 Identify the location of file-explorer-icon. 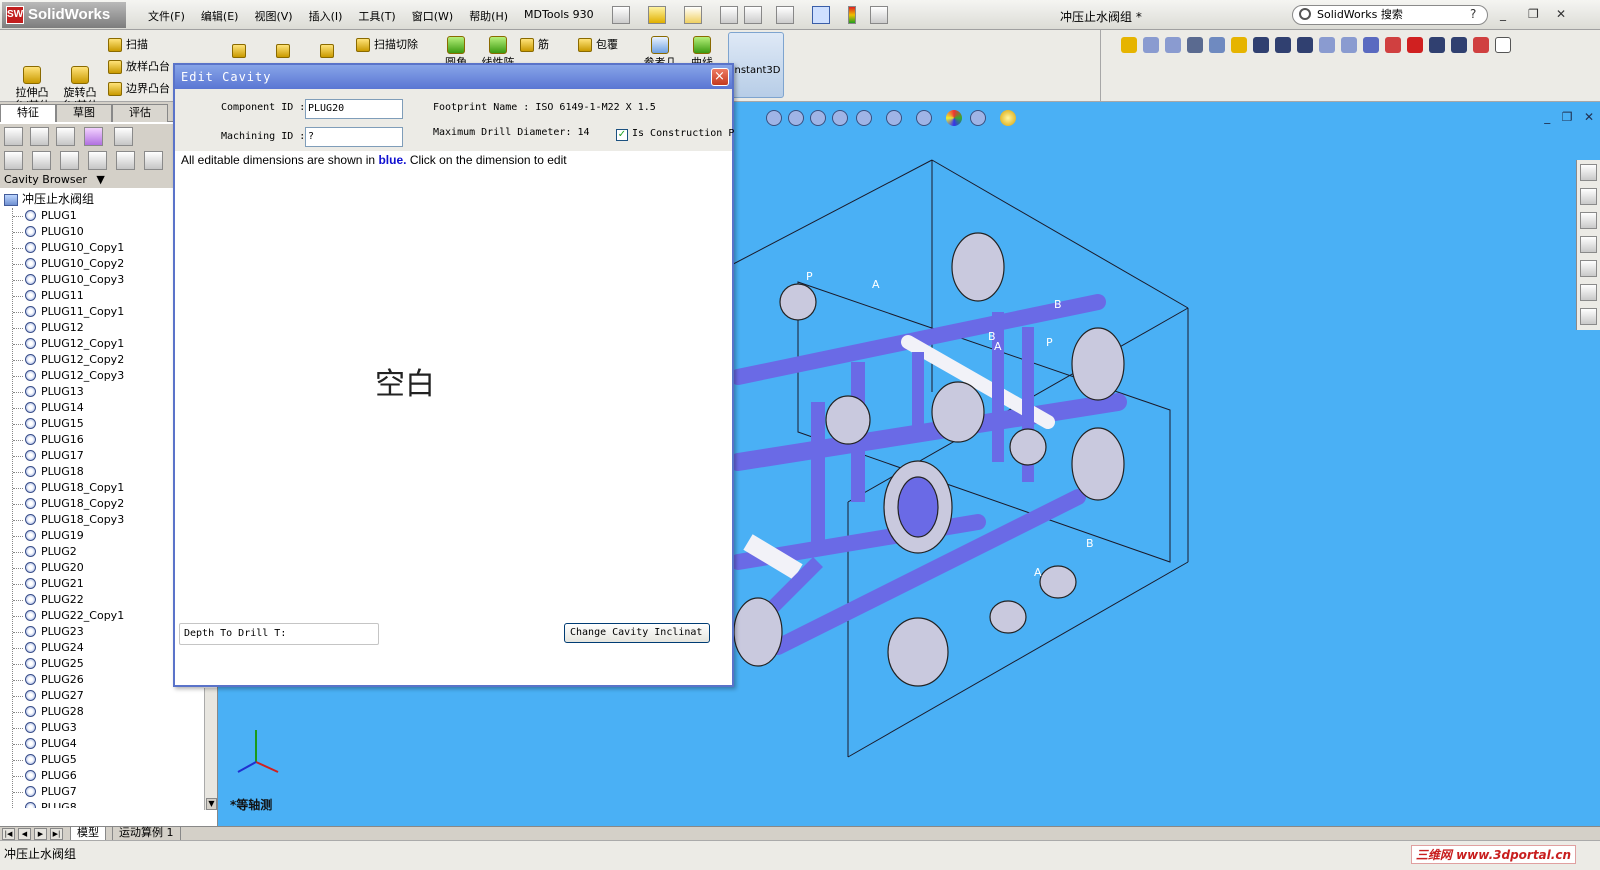
(1588, 220).